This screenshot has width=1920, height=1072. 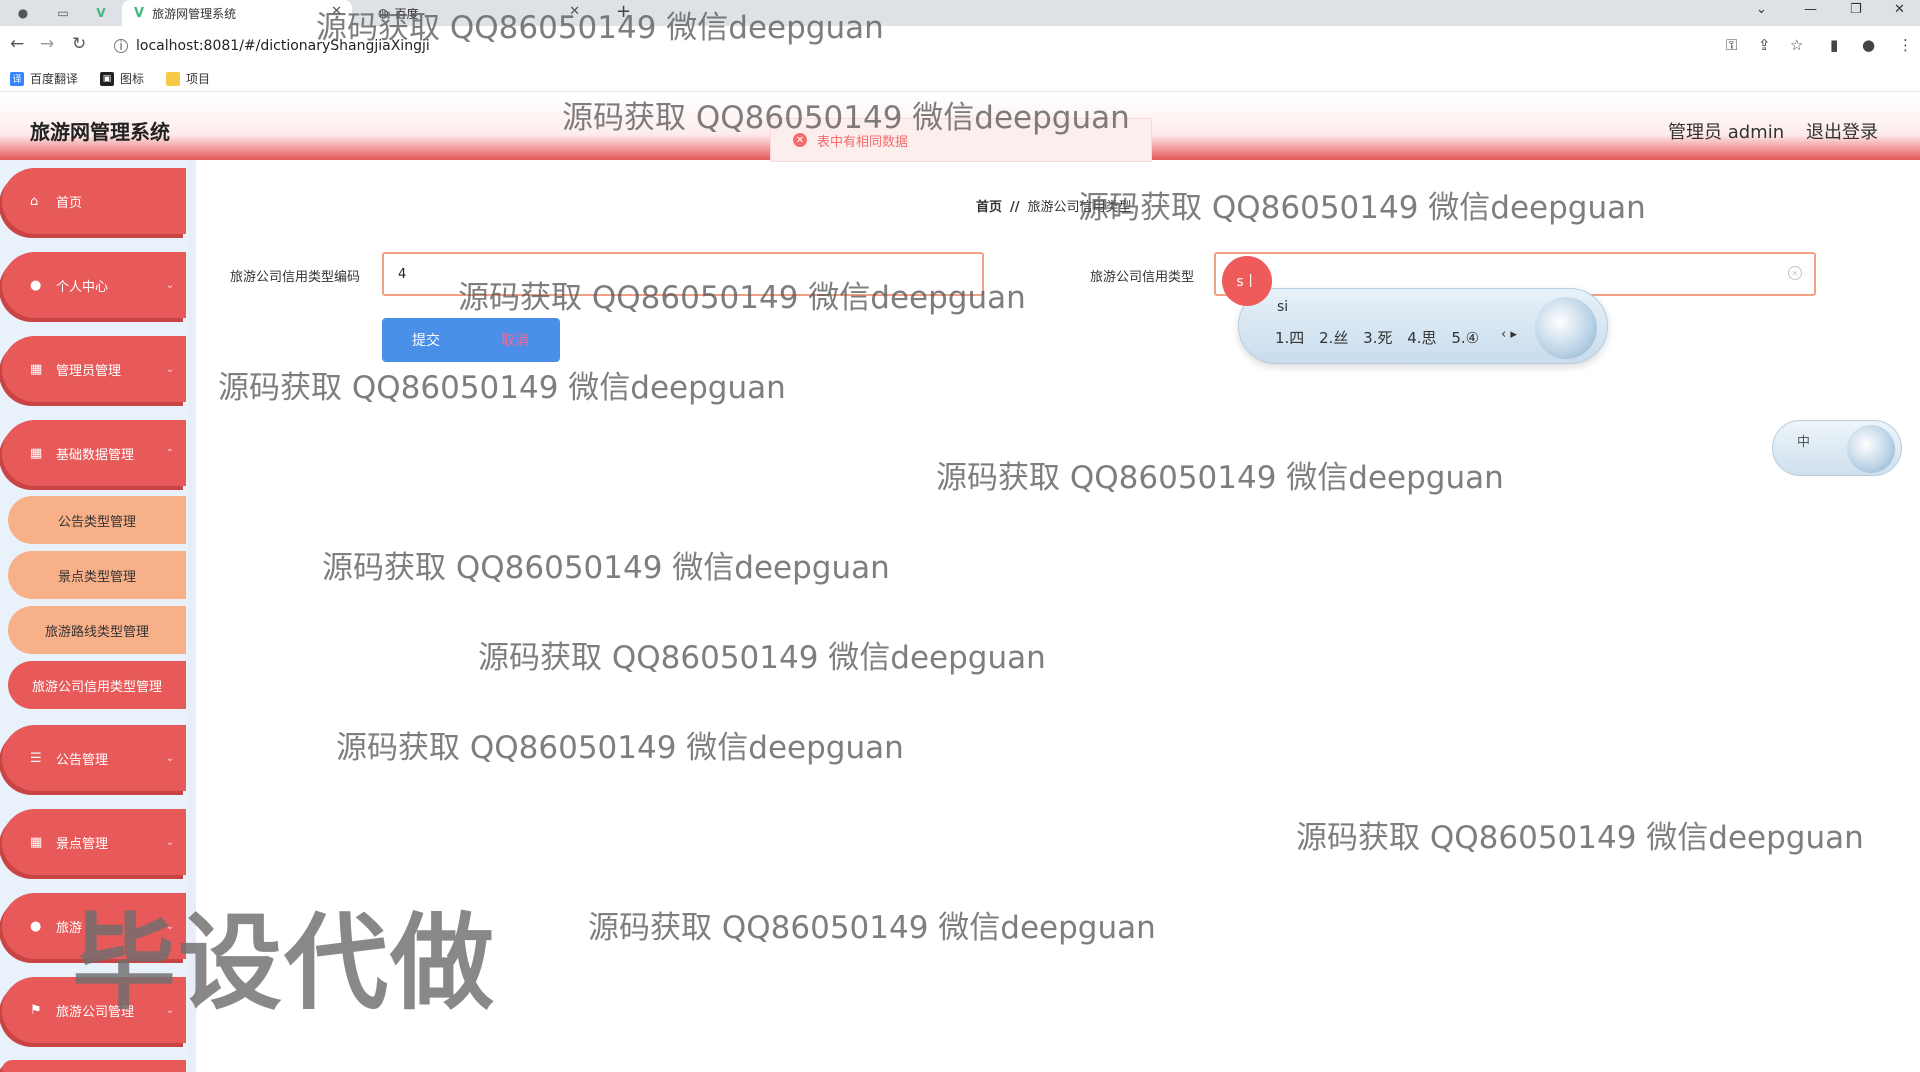 What do you see at coordinates (989, 207) in the screenshot?
I see `breadcrumb-home: 首页` at bounding box center [989, 207].